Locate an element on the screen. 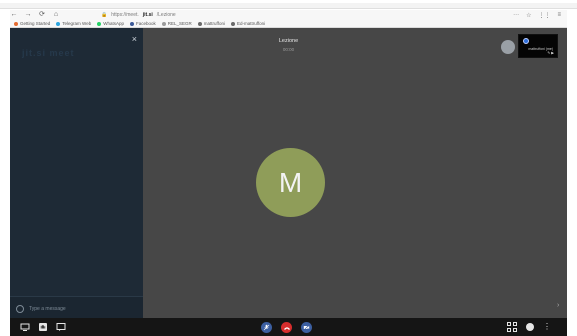  chat-icon is located at coordinates (61, 327).